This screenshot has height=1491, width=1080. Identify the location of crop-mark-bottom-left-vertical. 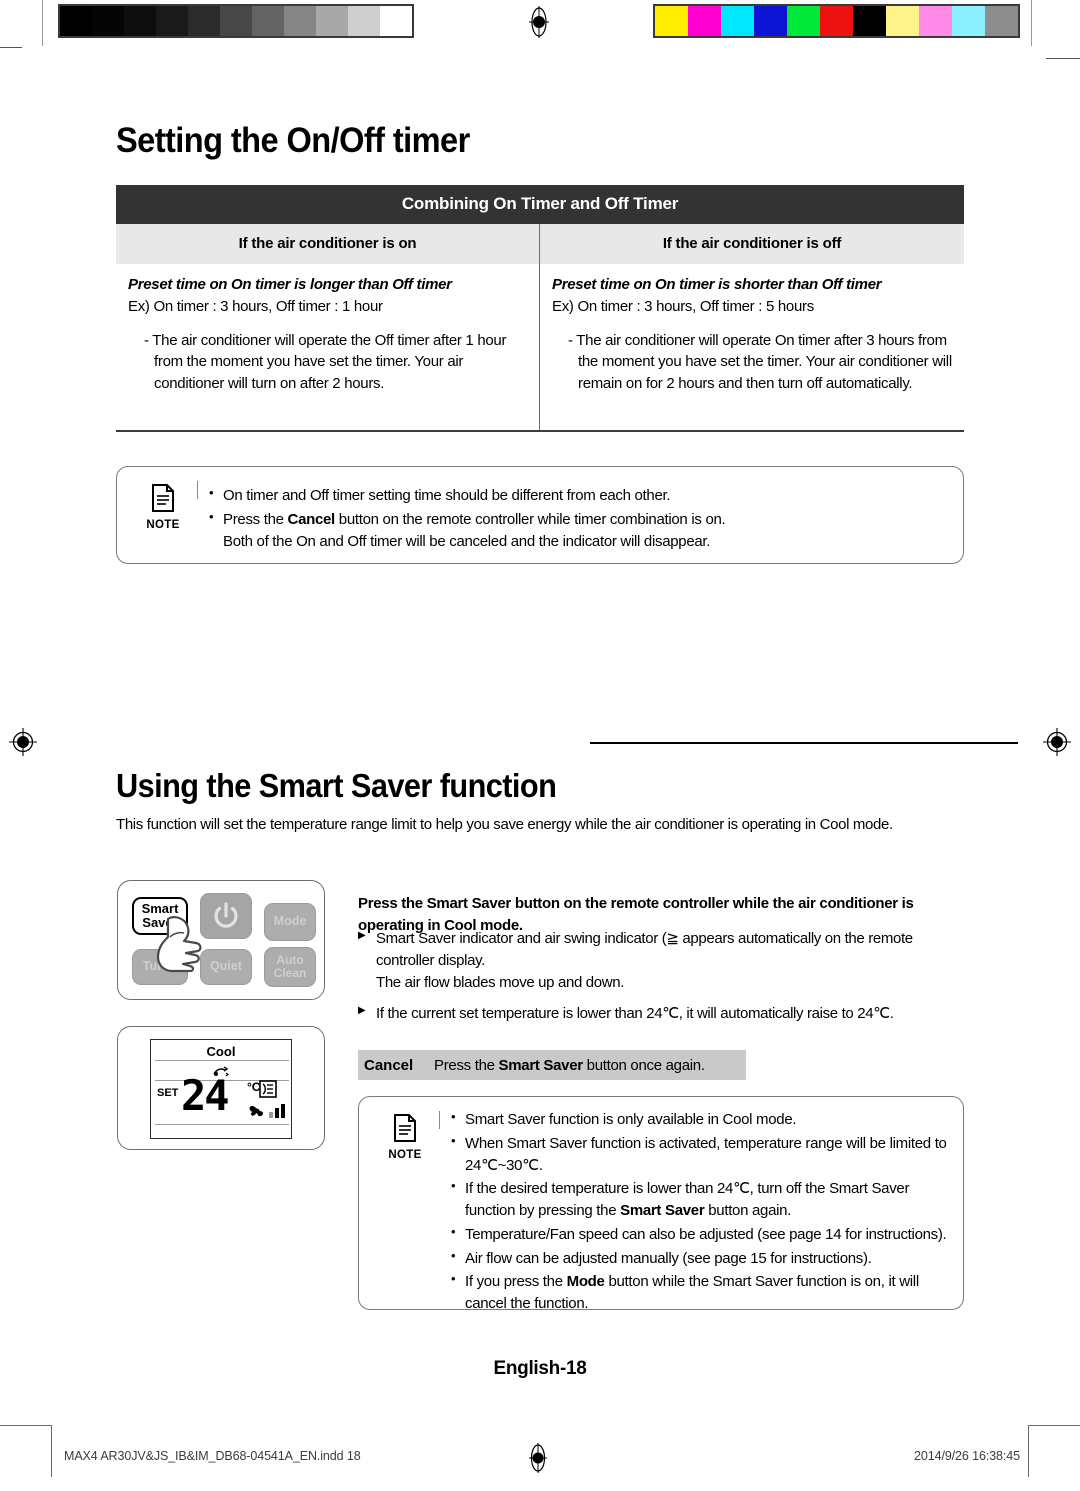
(51, 1451).